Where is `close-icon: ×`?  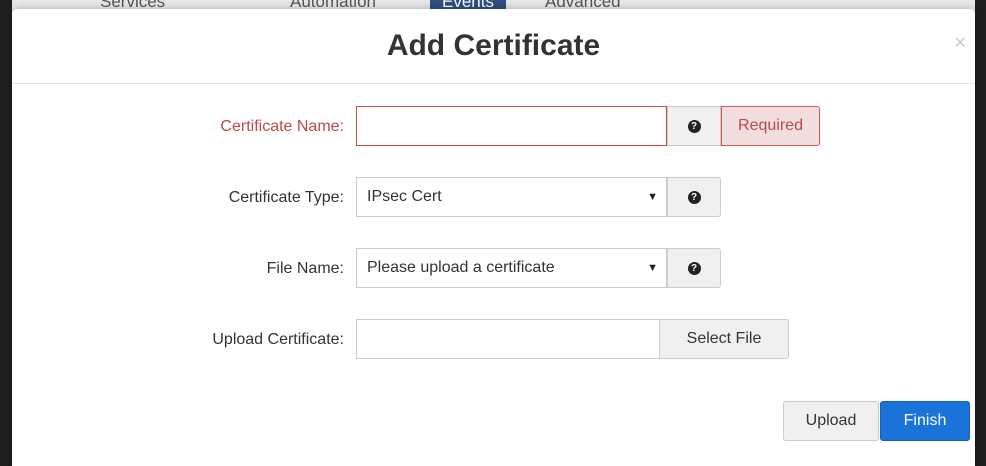
close-icon: × is located at coordinates (960, 43).